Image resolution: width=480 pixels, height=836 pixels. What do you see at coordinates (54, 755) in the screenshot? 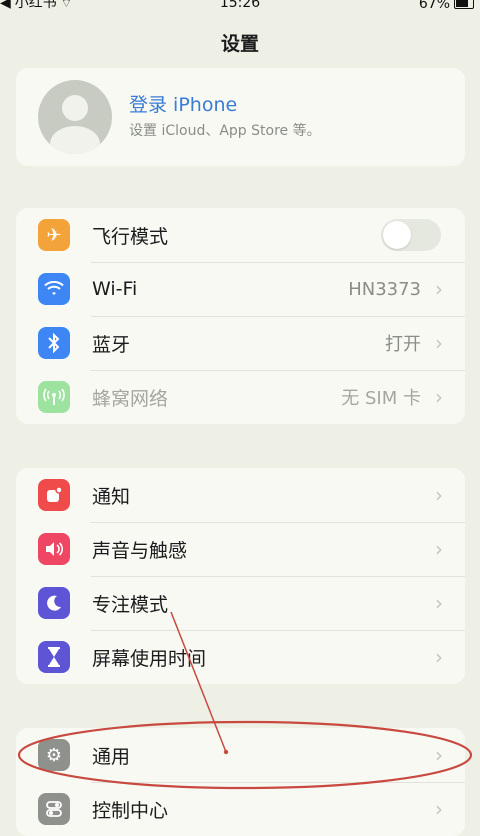
I see `gear-icon: ⚙` at bounding box center [54, 755].